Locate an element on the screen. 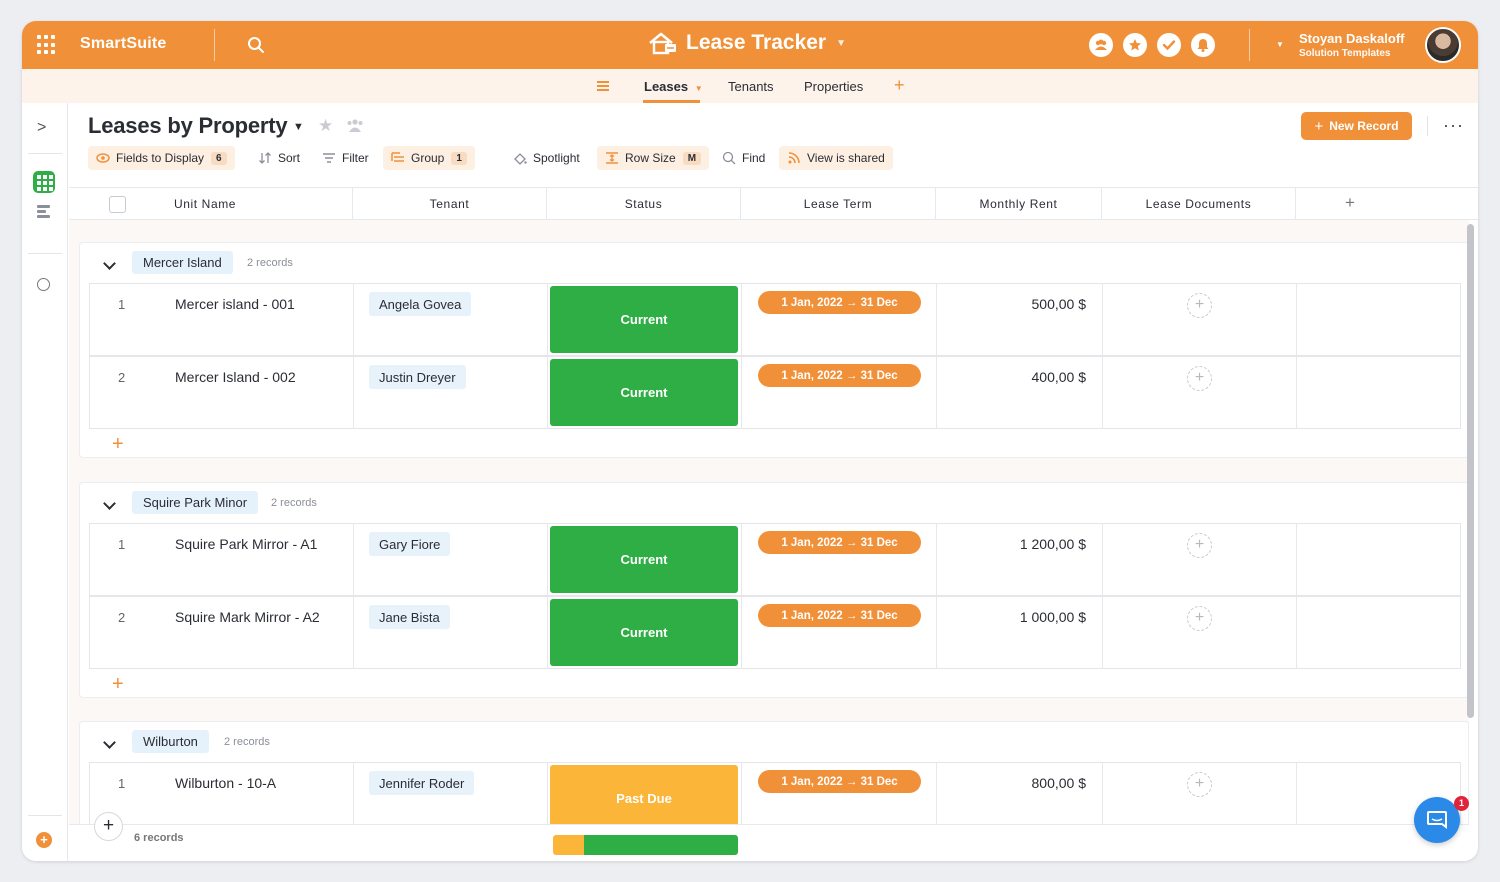 The image size is (1500, 882). add-column-plus-icon: + is located at coordinates (1350, 203).